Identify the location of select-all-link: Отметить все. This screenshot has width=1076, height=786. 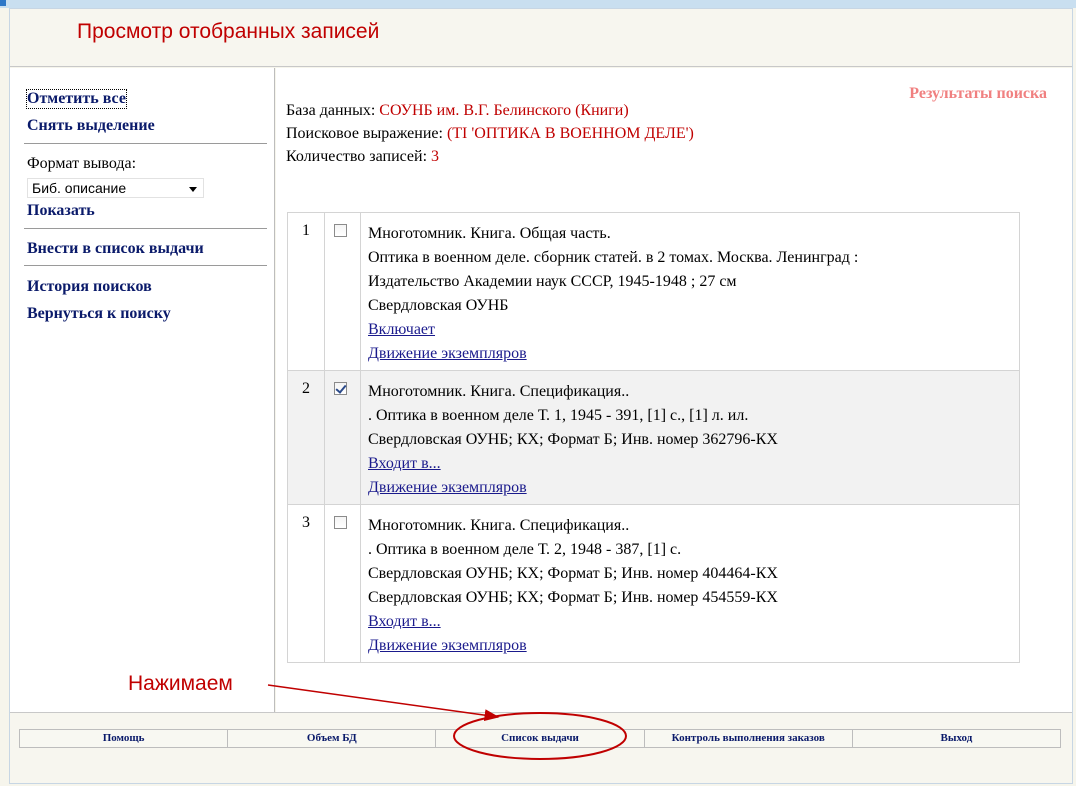
(76, 99).